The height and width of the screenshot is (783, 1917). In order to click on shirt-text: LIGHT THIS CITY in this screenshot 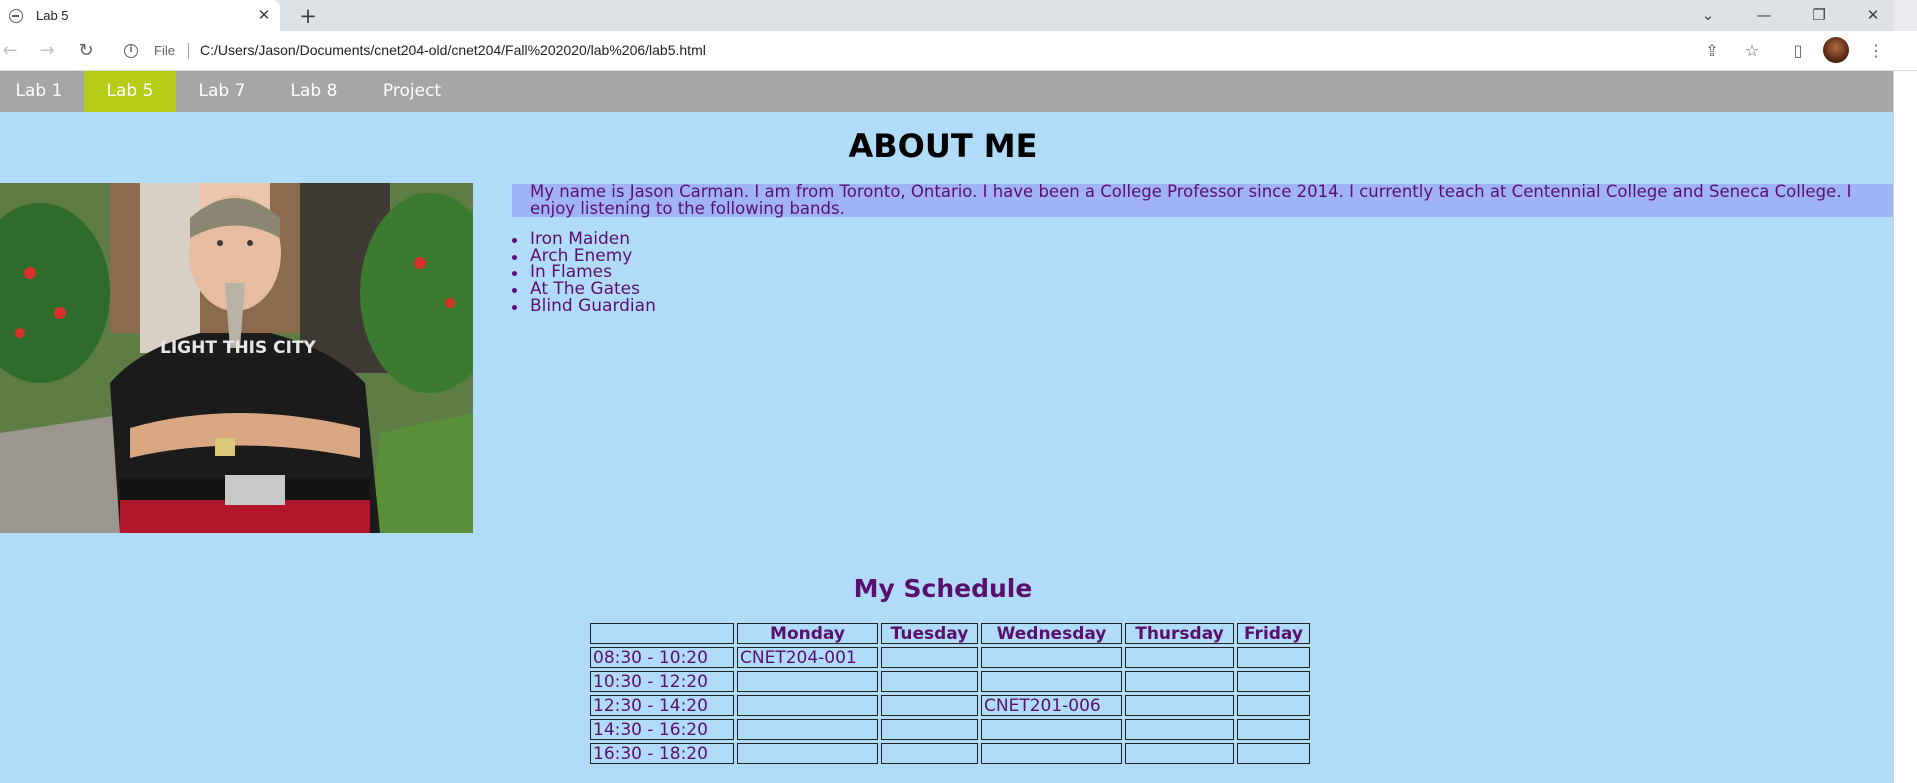, I will do `click(238, 348)`.